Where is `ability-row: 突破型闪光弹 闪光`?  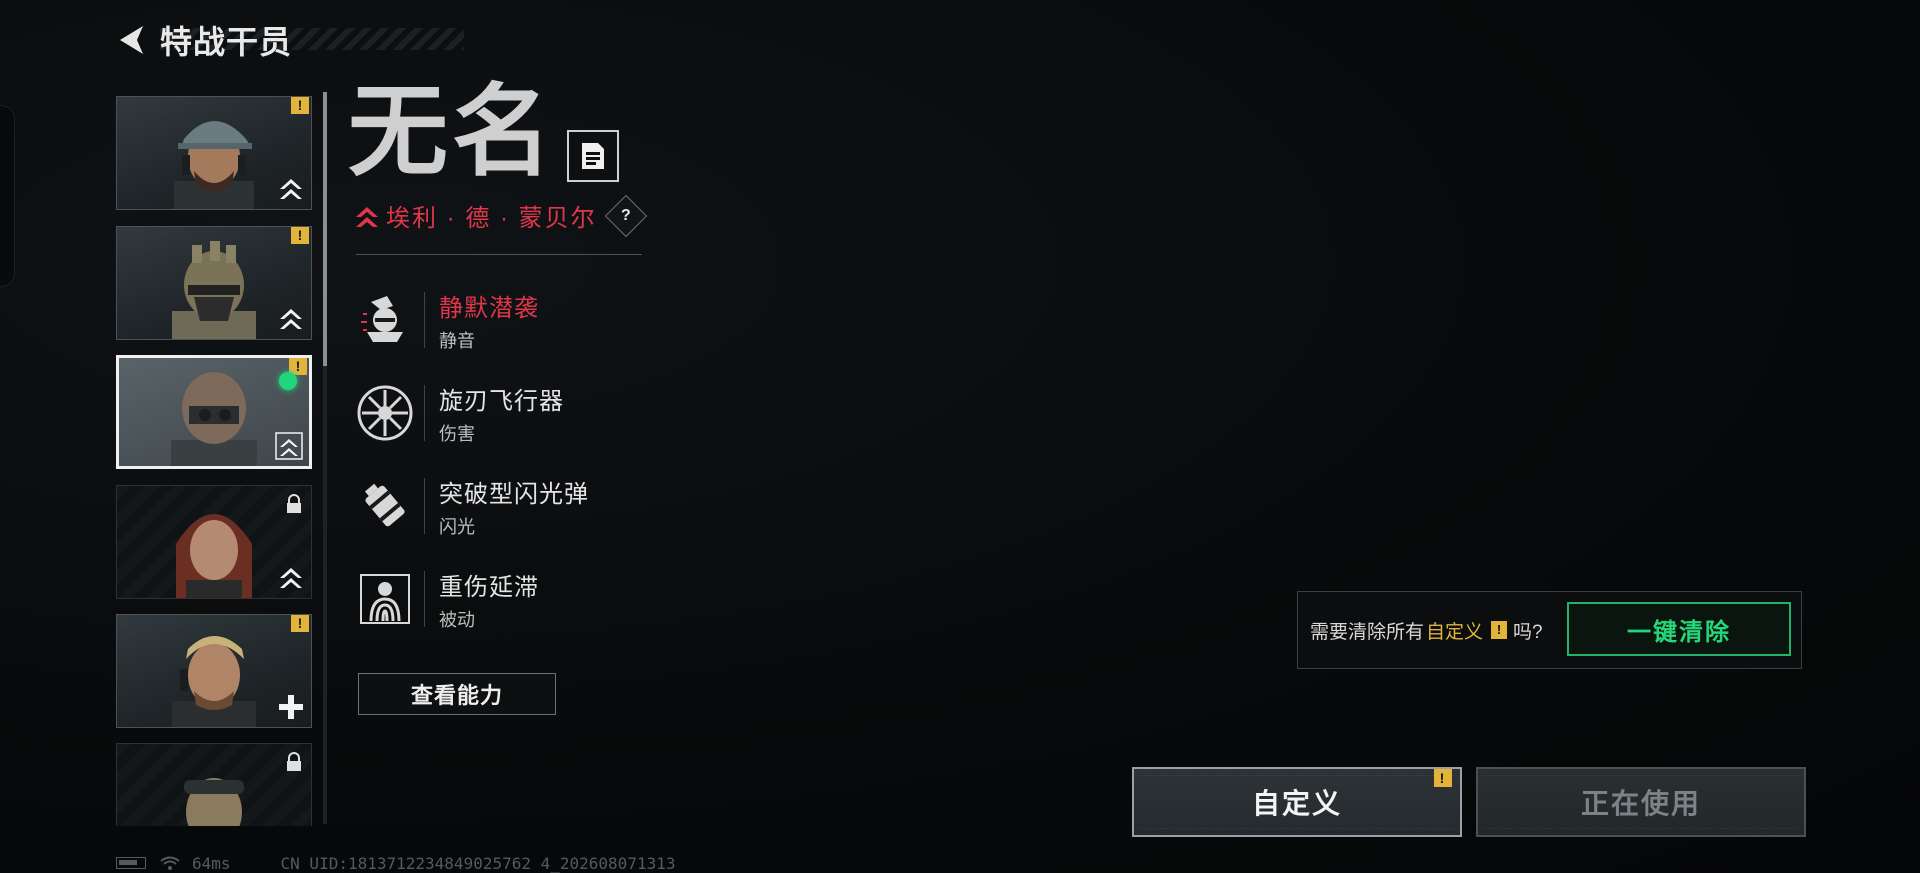
ability-row: 突破型闪光弹 闪光 is located at coordinates (566, 506).